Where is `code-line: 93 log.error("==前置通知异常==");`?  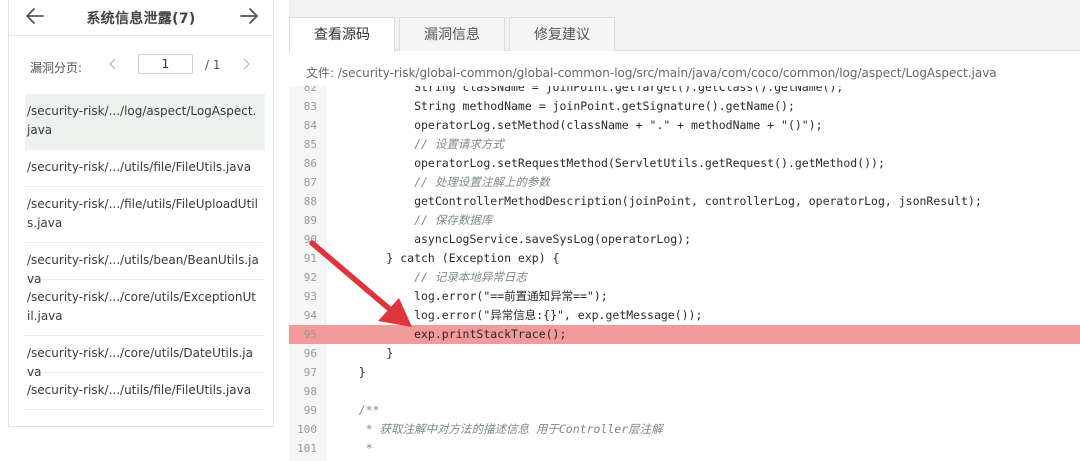
code-line: 93 log.error("==前置通知异常=="); is located at coordinates (684, 296).